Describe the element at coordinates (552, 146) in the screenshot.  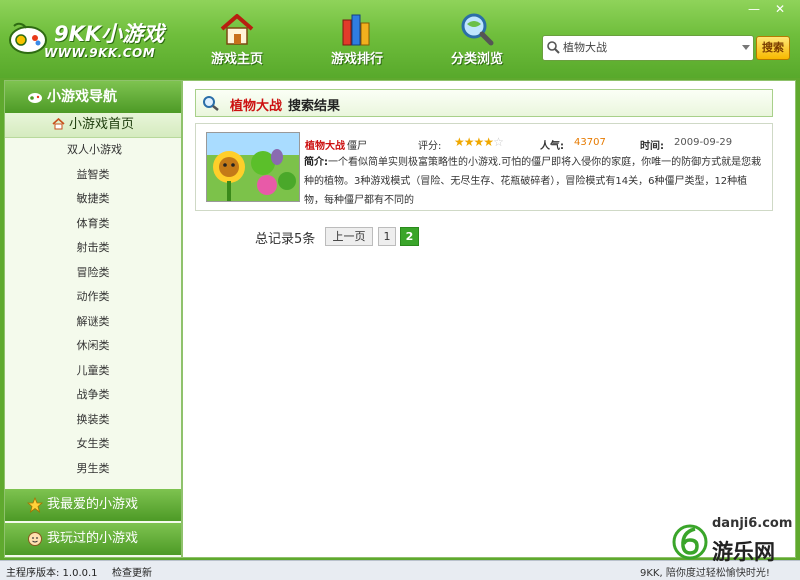
I see `popularity-label: 人气:` at that location.